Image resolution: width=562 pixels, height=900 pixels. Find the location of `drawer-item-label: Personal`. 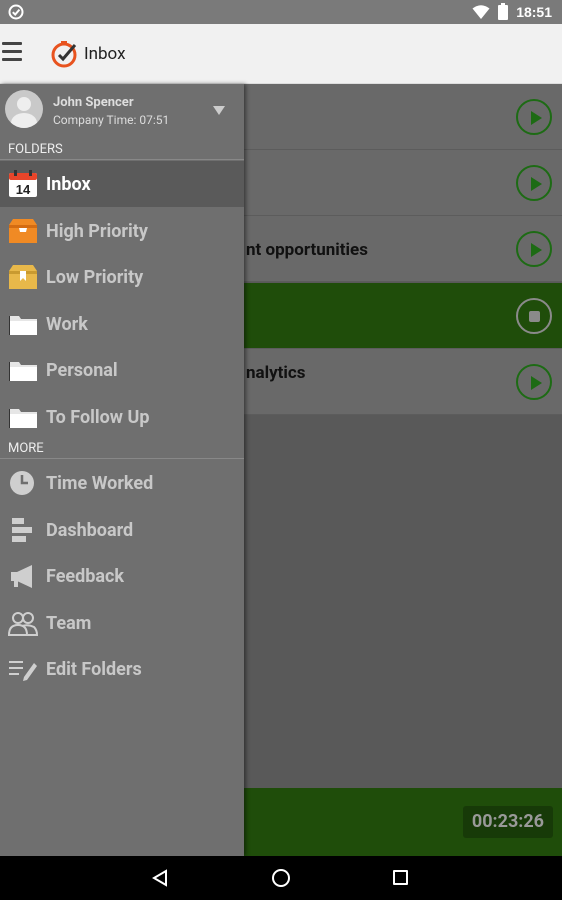

drawer-item-label: Personal is located at coordinates (82, 370).